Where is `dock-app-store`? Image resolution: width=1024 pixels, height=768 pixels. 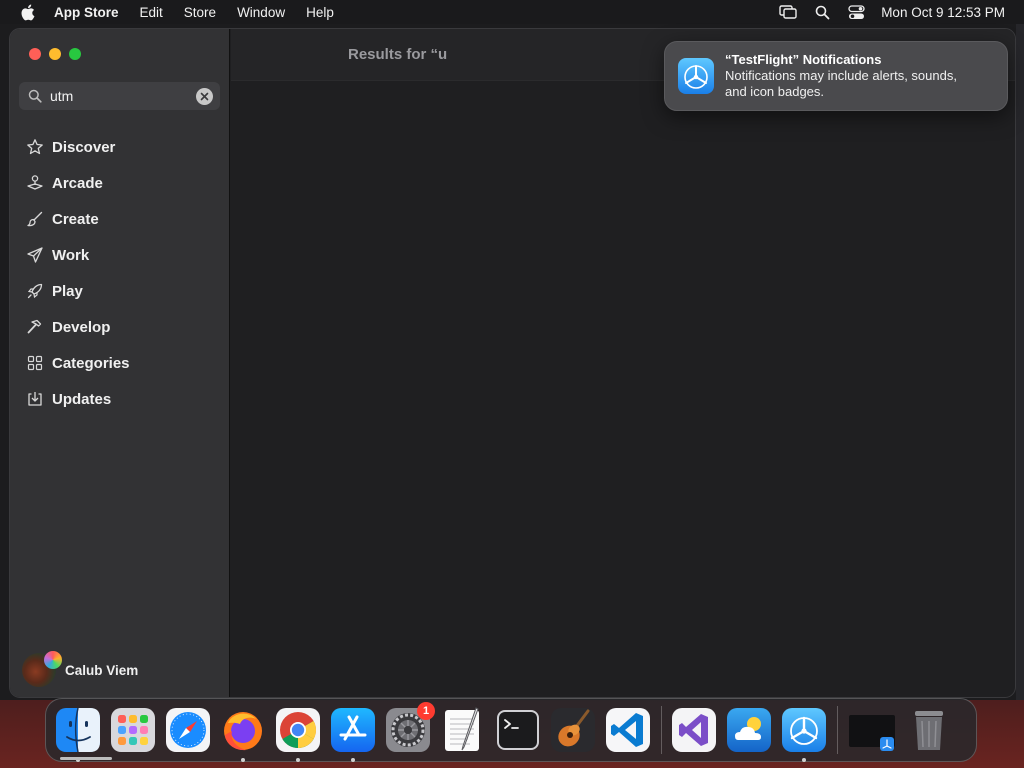 dock-app-store is located at coordinates (353, 734).